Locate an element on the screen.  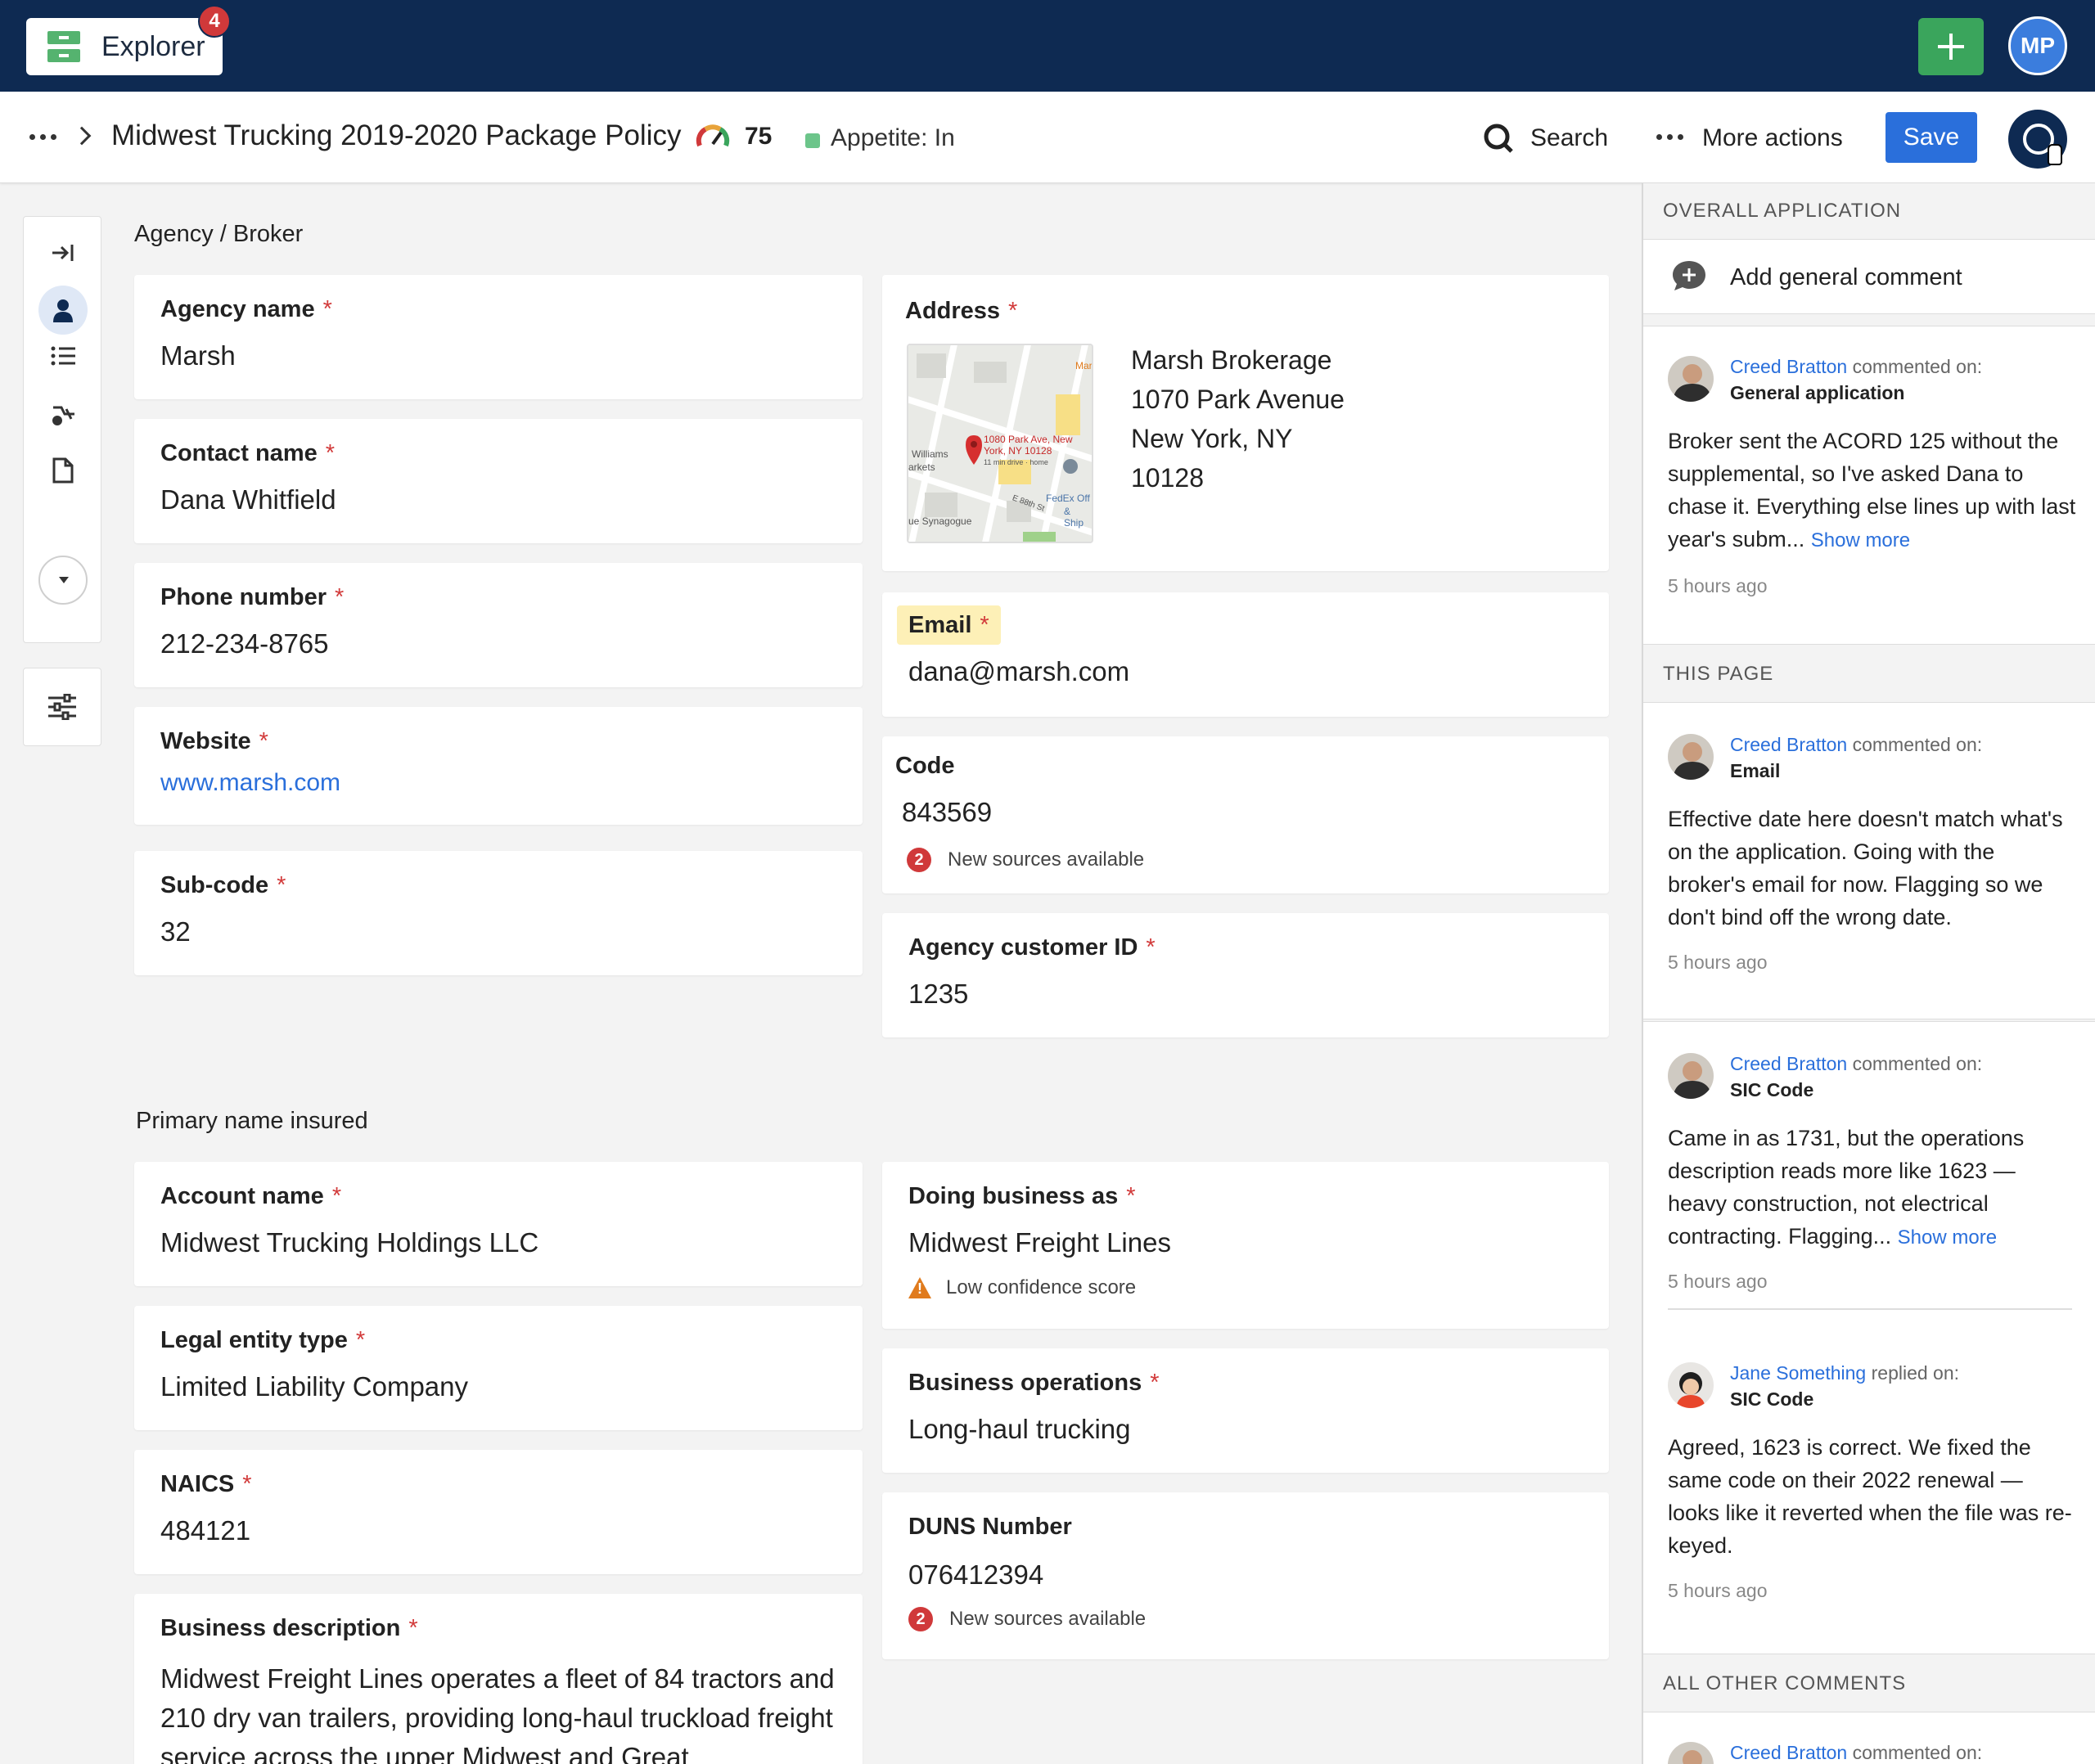
field-value: Midwest Trucking Holdings LLC is located at coordinates (349, 1243).